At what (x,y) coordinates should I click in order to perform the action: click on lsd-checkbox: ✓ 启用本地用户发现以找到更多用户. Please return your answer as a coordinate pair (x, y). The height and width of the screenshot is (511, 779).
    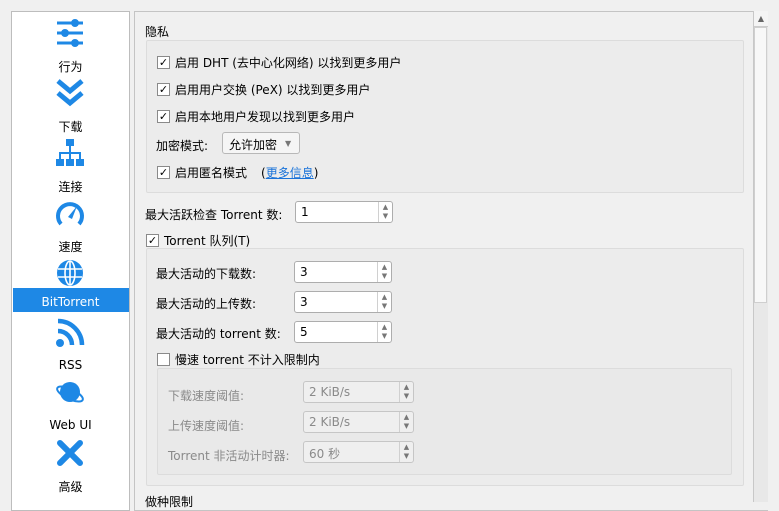
    Looking at the image, I should click on (256, 116).